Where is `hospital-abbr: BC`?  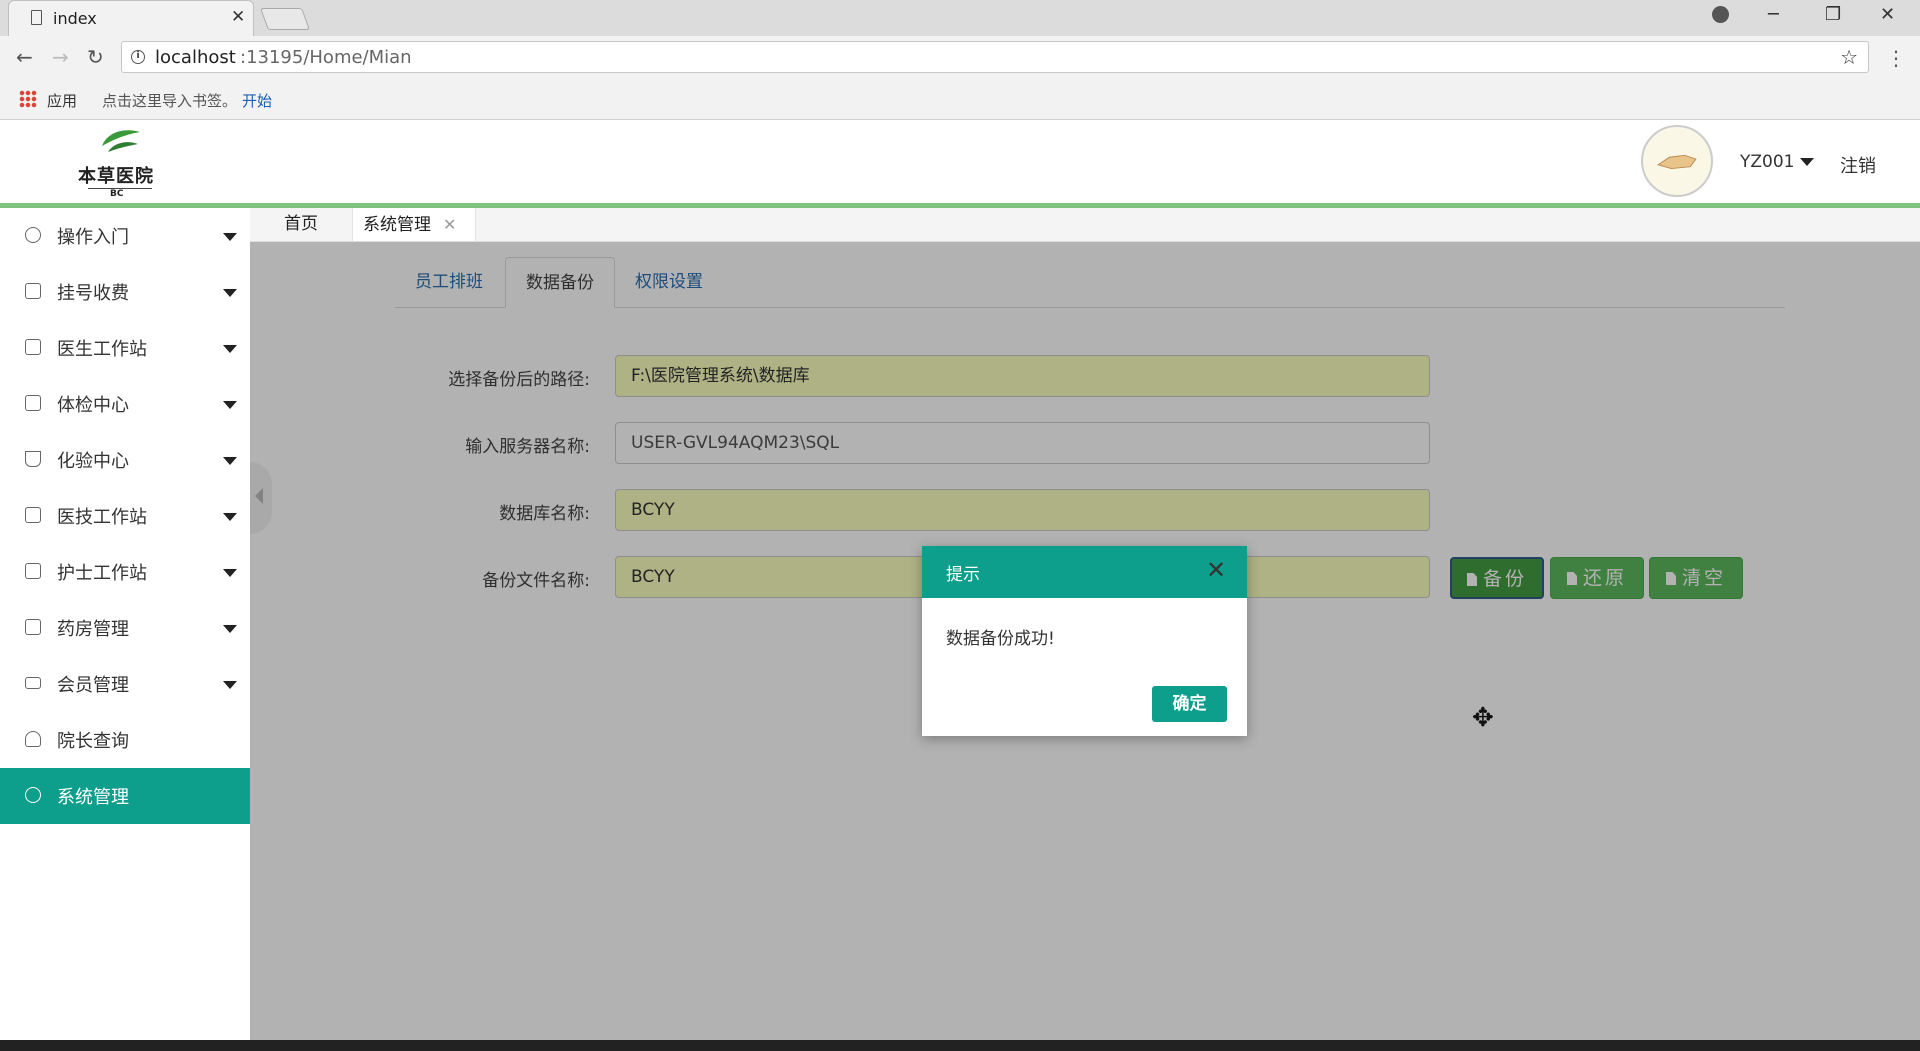 hospital-abbr: BC is located at coordinates (120, 193).